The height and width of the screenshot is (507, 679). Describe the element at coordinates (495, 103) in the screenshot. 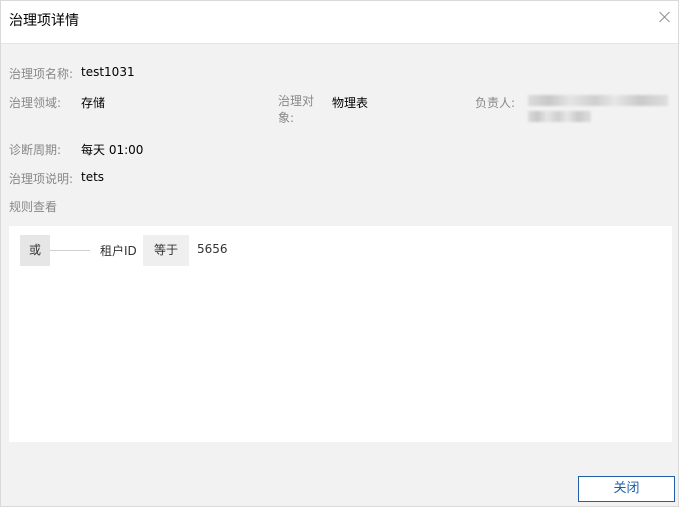

I see `owner-label: 负责人:` at that location.